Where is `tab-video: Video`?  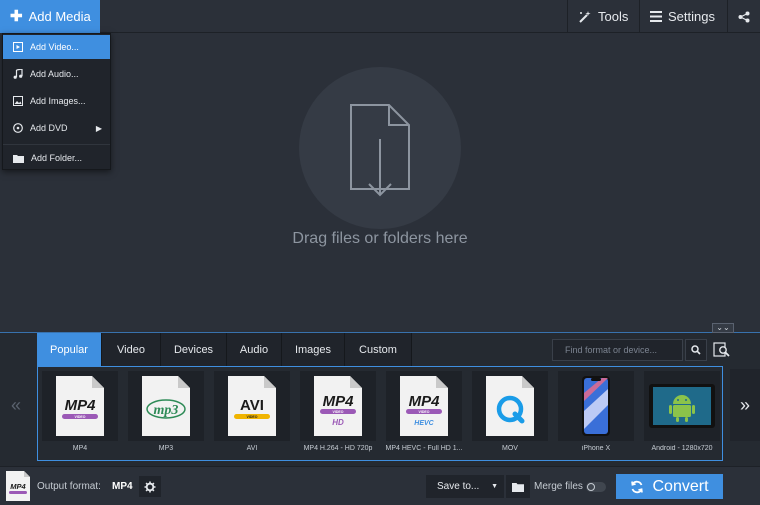
tab-video: Video is located at coordinates (131, 349).